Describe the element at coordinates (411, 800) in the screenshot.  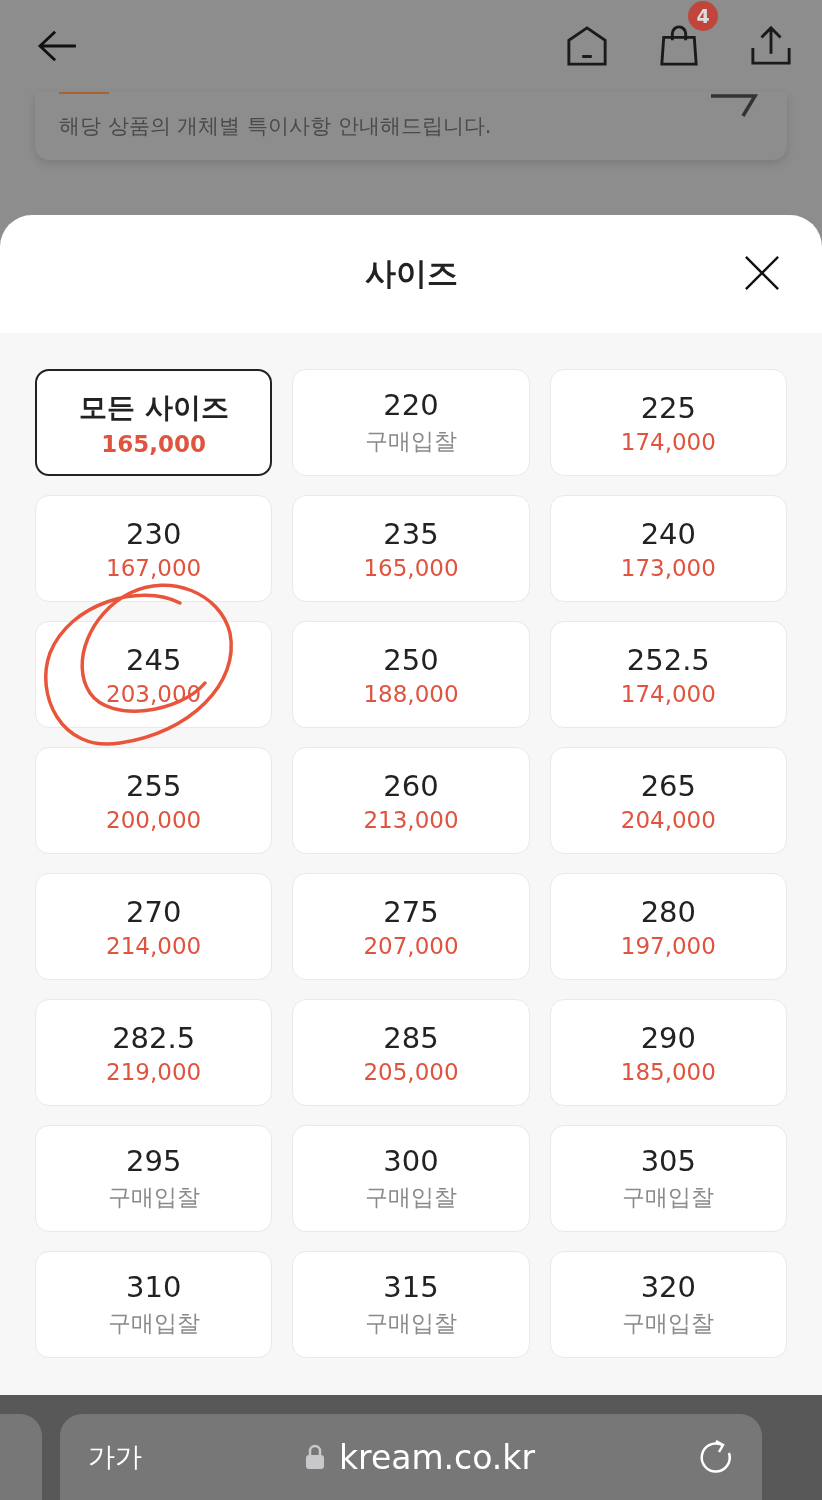
I see `size-option: 260 213,000` at that location.